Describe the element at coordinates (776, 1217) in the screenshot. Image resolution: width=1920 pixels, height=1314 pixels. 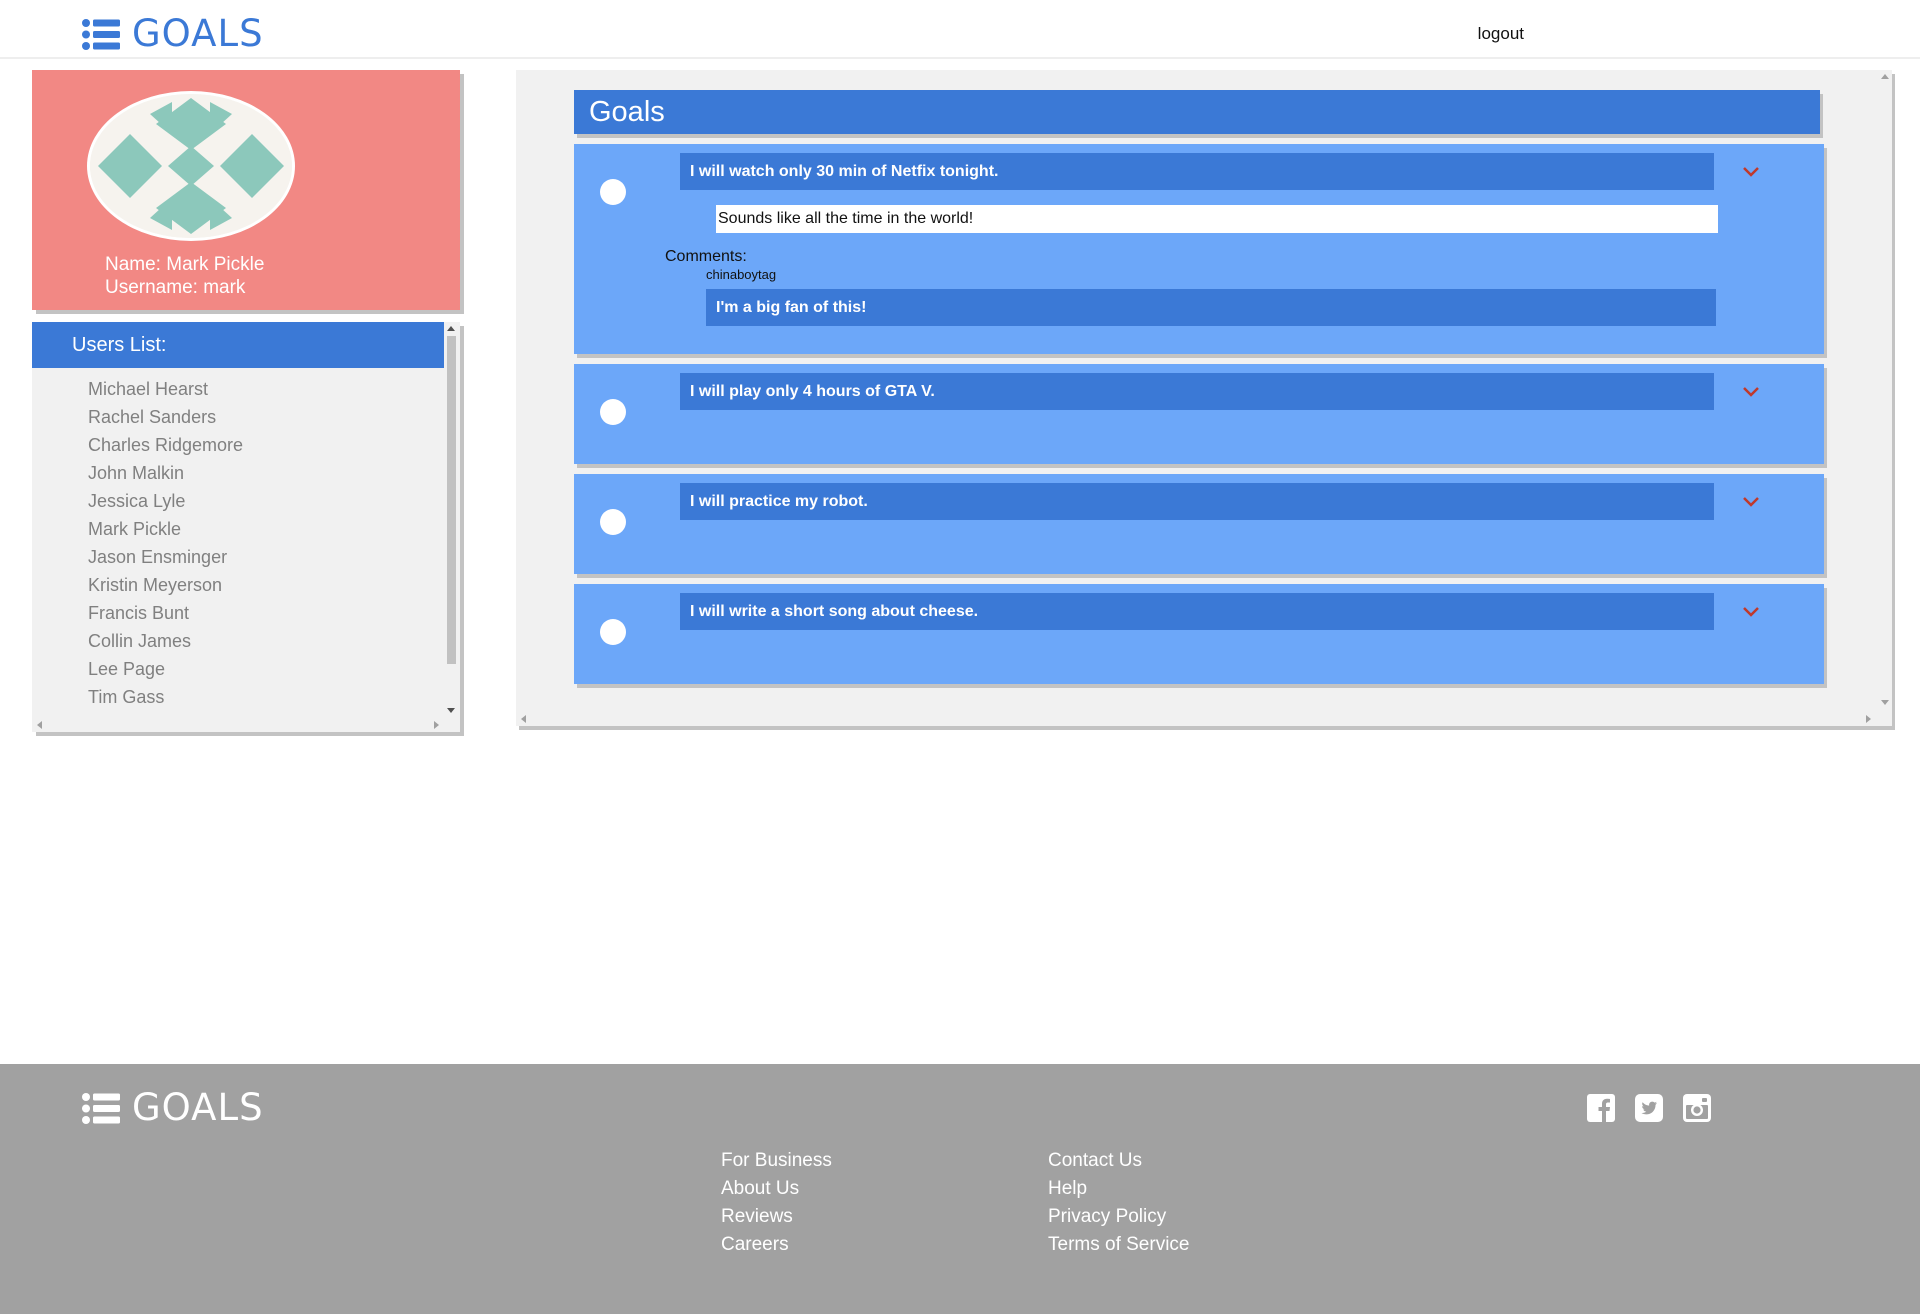
I see `footer-link: Reviews` at that location.